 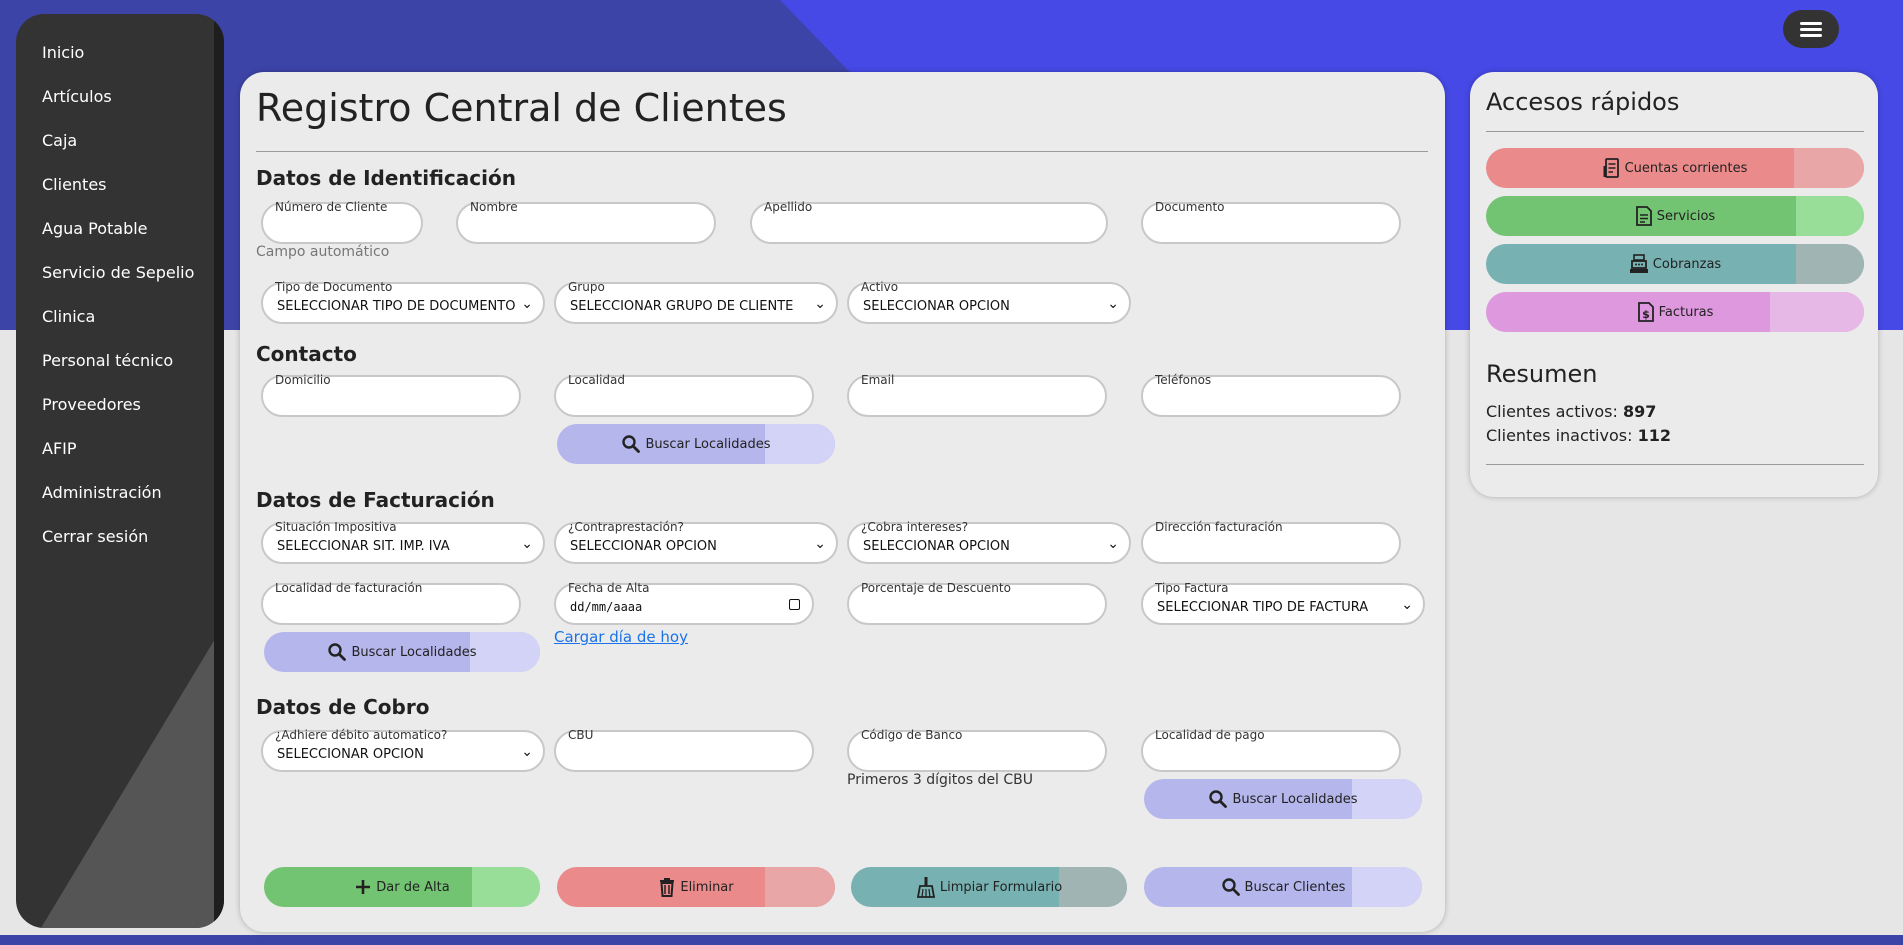 What do you see at coordinates (120, 414) in the screenshot?
I see `sidebar-item-proveedores: Proveedores` at bounding box center [120, 414].